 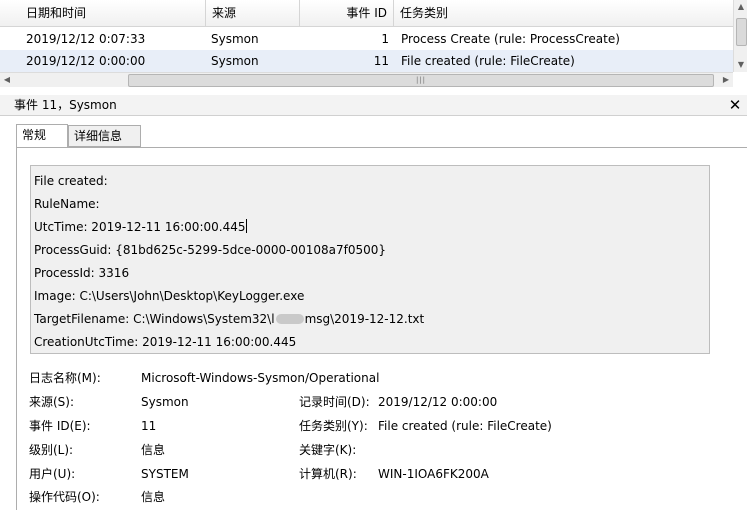 What do you see at coordinates (347, 13) in the screenshot?
I see `column-header-event-id: 事件 ID` at bounding box center [347, 13].